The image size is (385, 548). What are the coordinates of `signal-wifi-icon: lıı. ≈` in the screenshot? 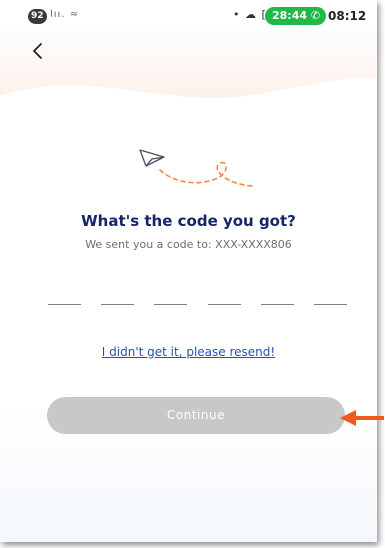 It's located at (65, 14).